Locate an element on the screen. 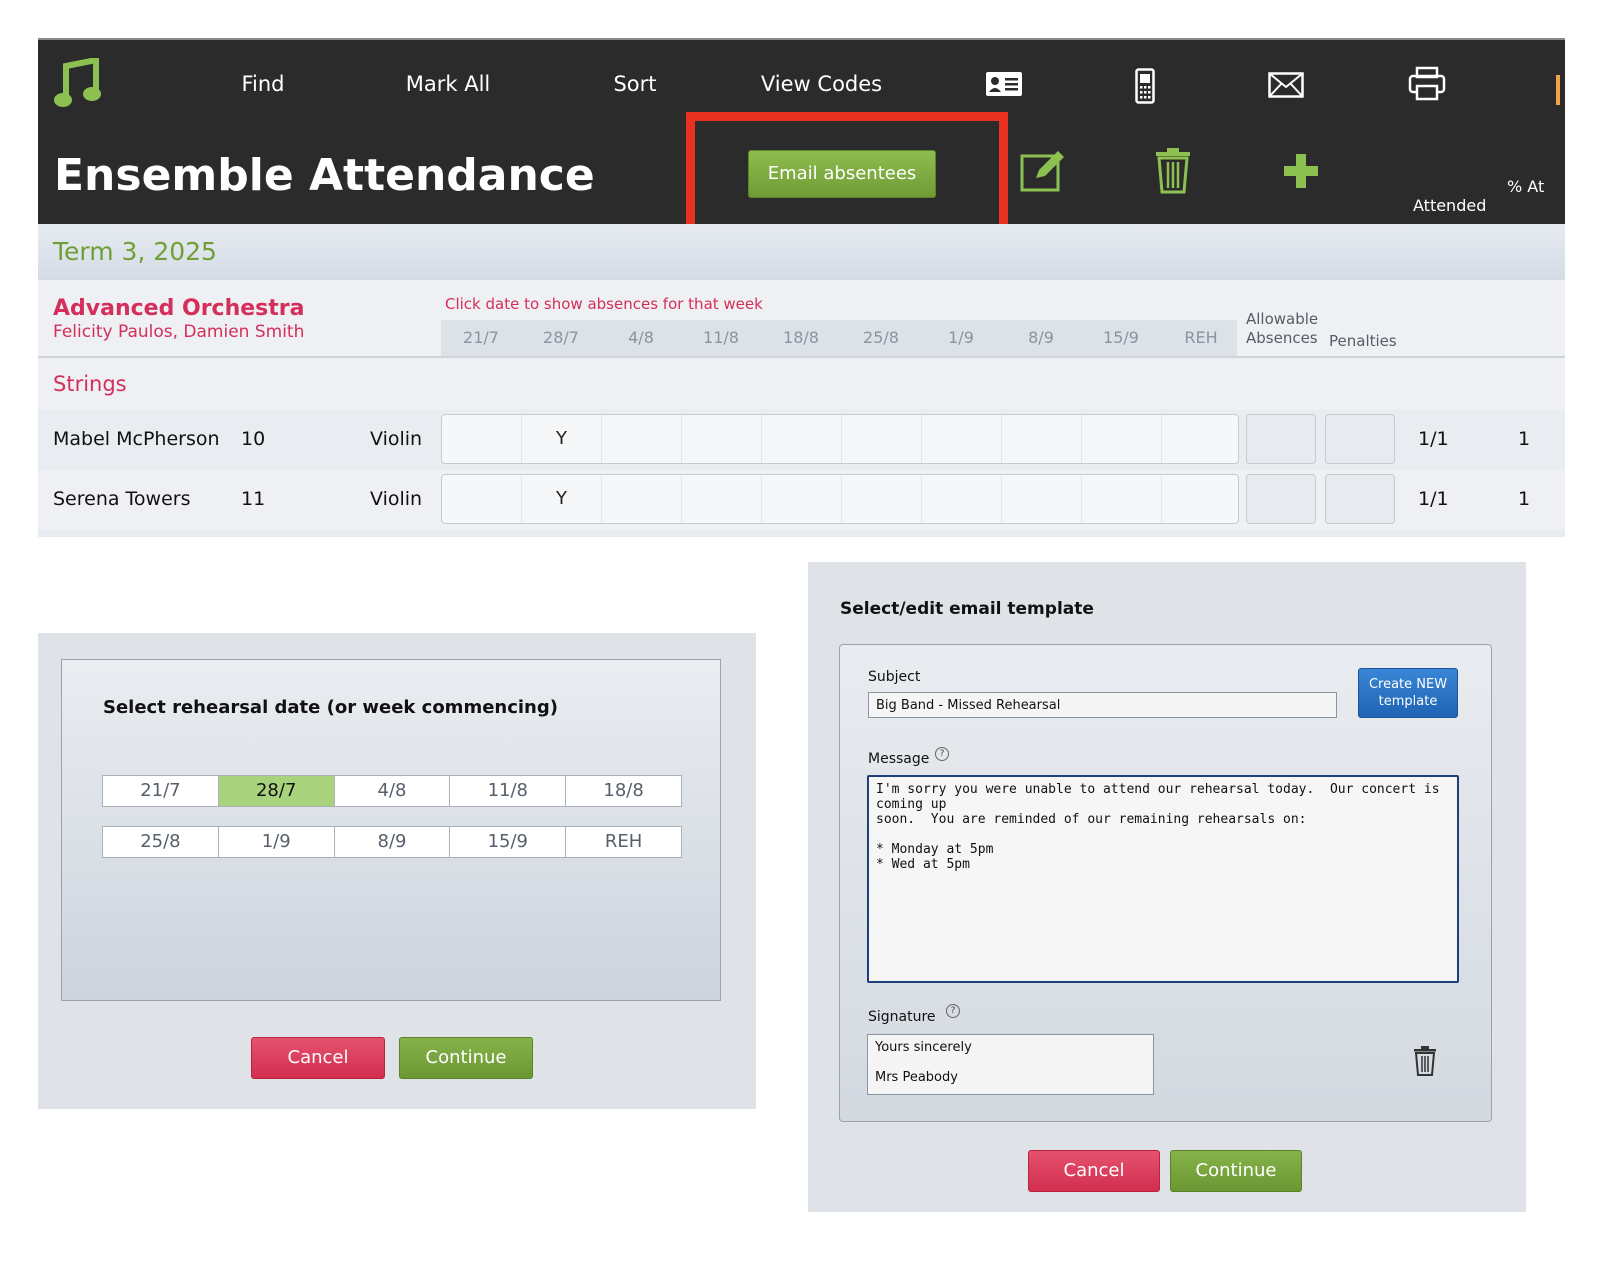 The image size is (1604, 1268). attended-count: 1/1 is located at coordinates (1433, 499).